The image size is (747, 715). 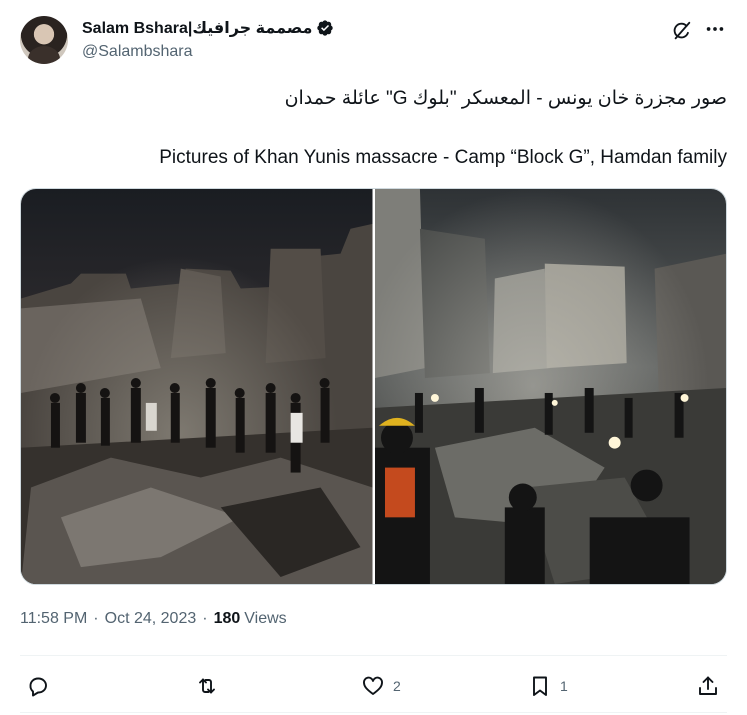 What do you see at coordinates (373, 712) in the screenshot?
I see `divider-bottom` at bounding box center [373, 712].